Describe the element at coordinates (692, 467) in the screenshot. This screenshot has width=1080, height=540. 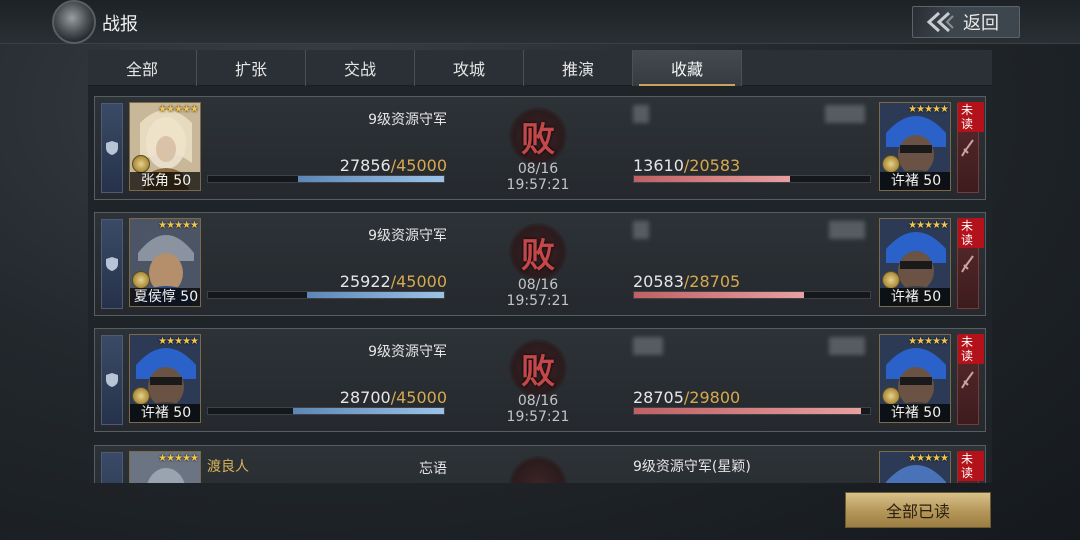
I see `defender-title: 9级资源守军(星颖)` at that location.